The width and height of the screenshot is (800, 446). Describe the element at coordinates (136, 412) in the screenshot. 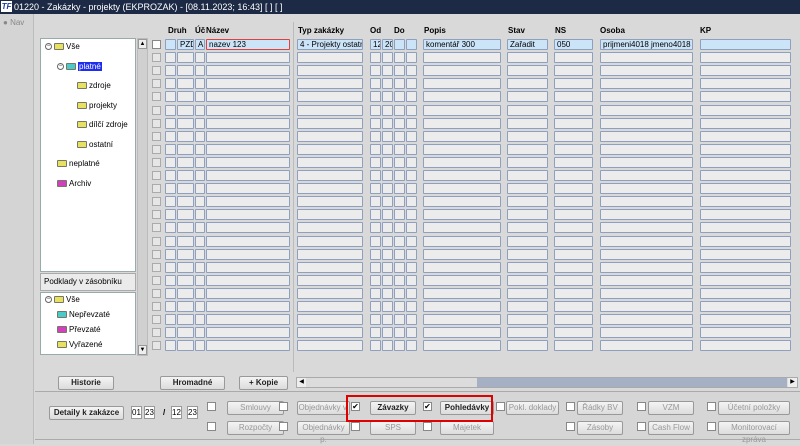

I see `from-month-input: 01` at that location.